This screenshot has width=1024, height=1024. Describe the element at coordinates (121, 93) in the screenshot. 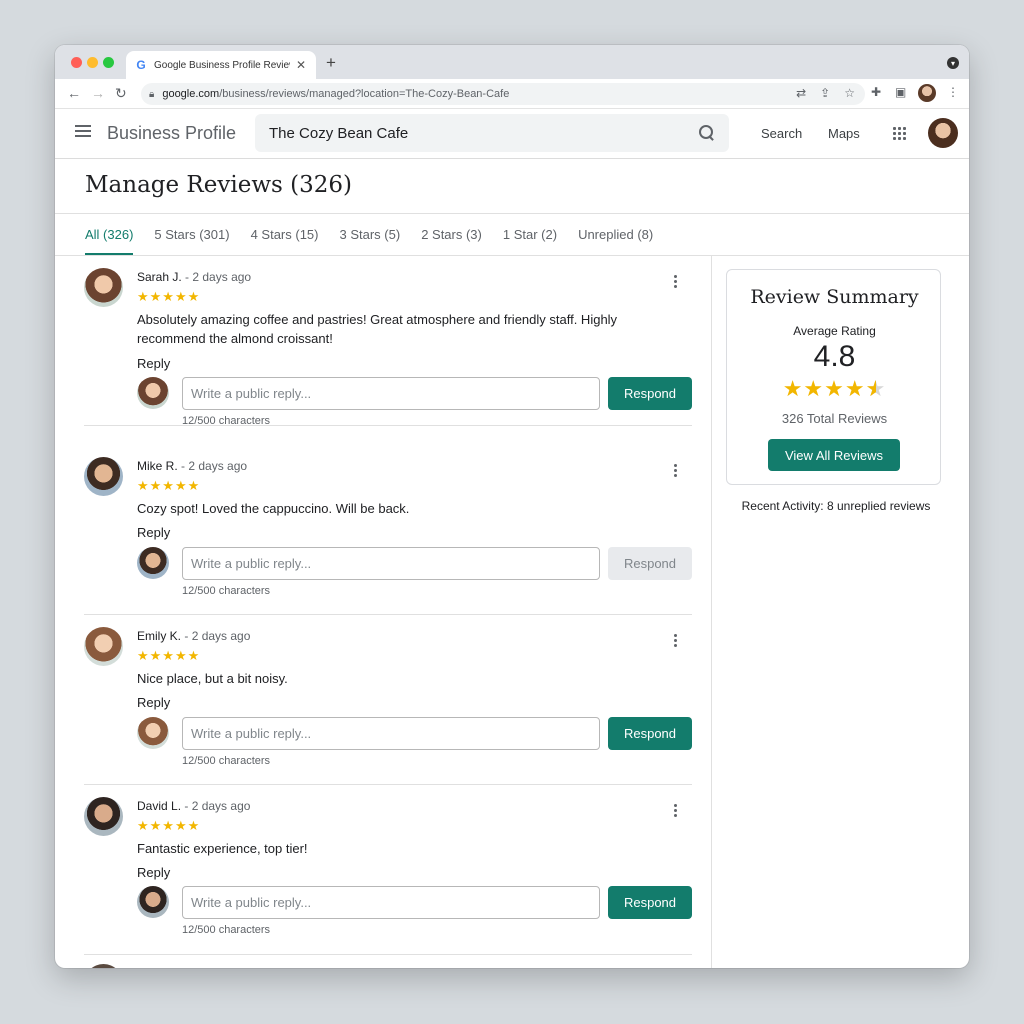

I see `reload-icon: ↻` at that location.